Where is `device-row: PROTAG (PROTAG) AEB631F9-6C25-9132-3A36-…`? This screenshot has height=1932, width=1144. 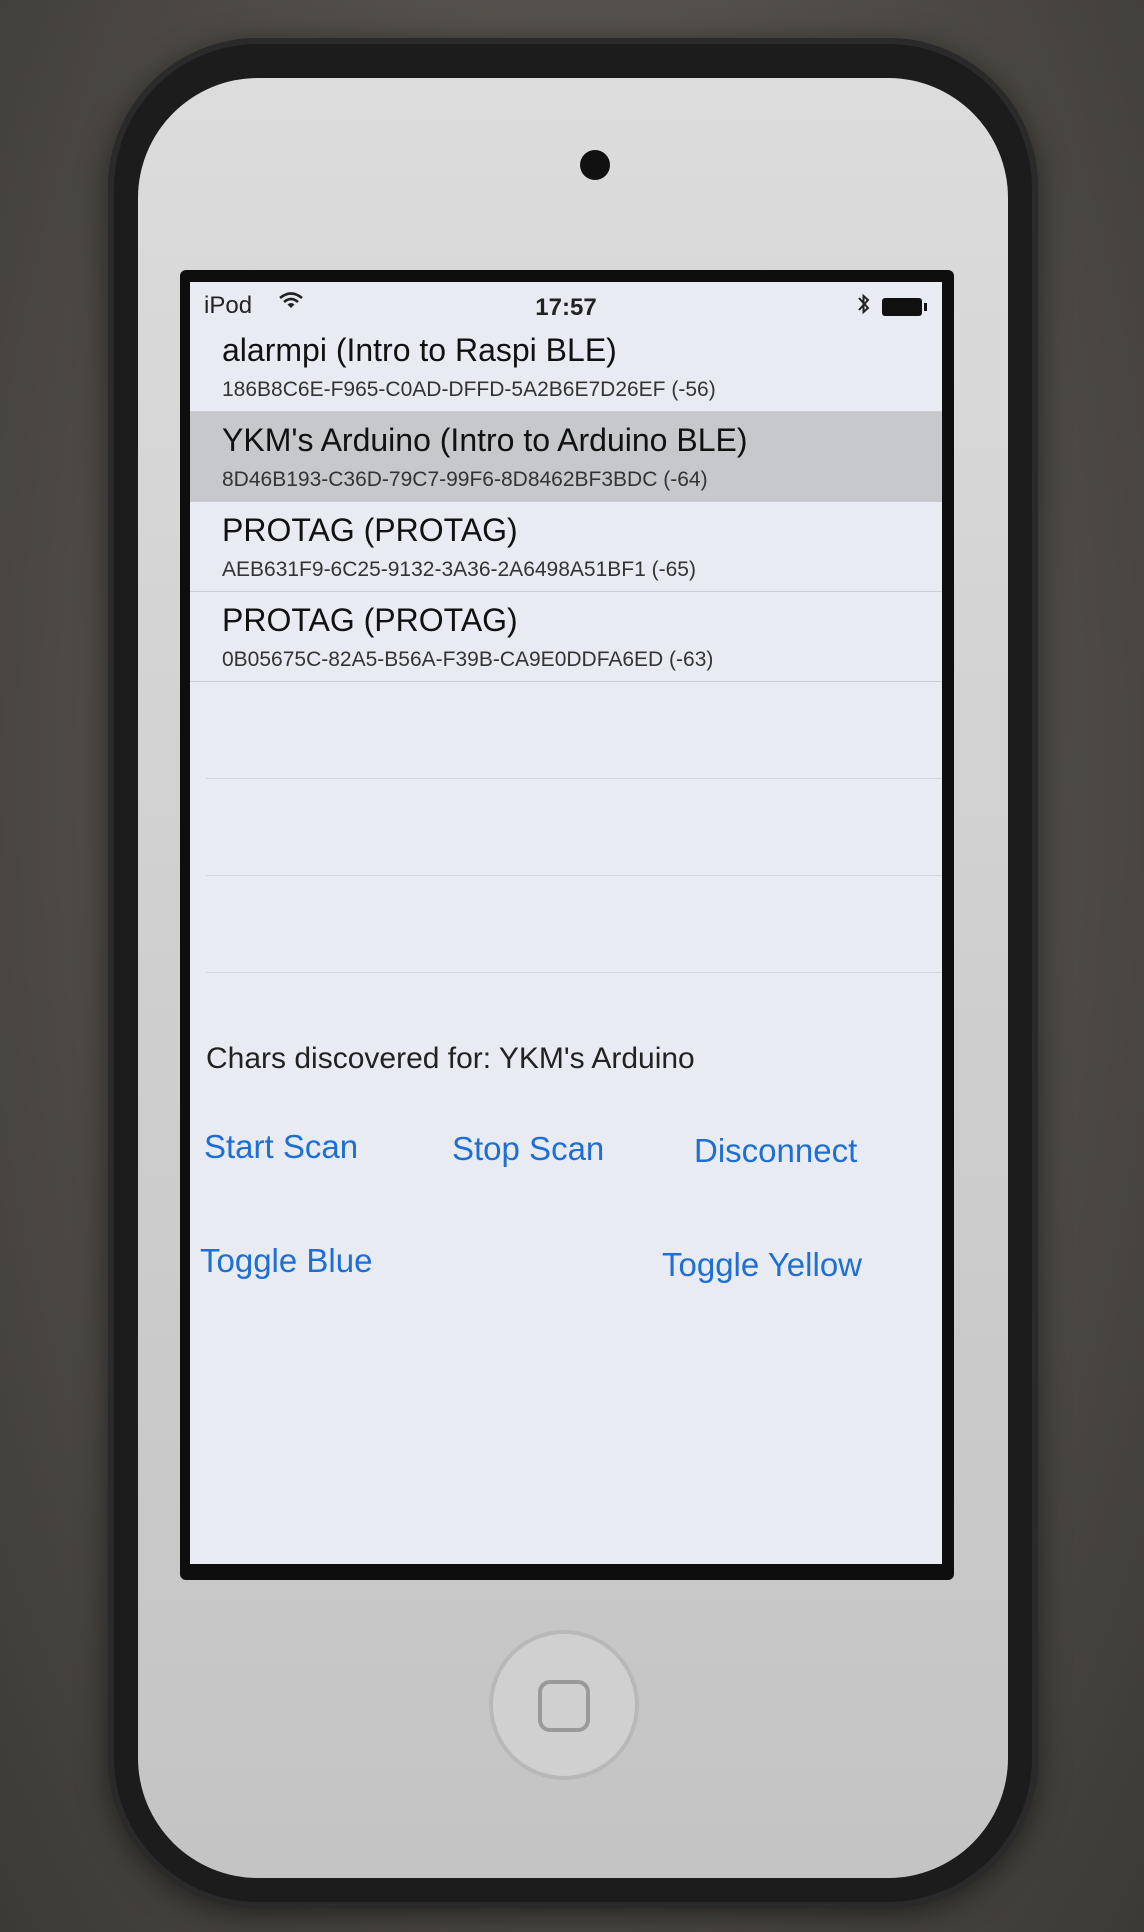 device-row: PROTAG (PROTAG) AEB631F9-6C25-9132-3A36-… is located at coordinates (566, 547).